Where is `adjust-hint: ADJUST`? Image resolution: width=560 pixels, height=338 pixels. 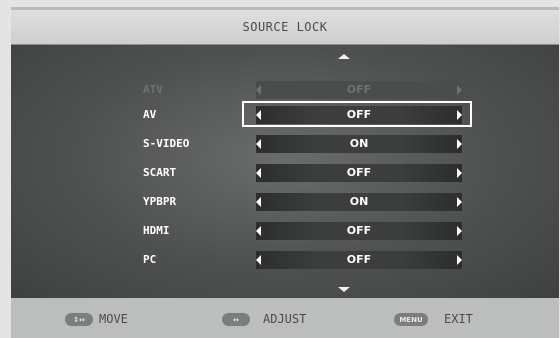
adjust-hint: ADJUST is located at coordinates (285, 319).